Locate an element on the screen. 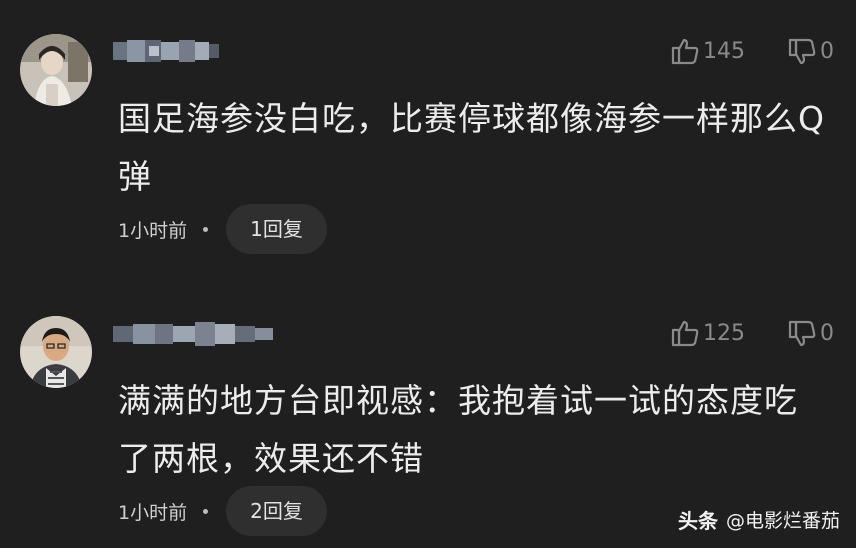  watermark-brand: 头条 is located at coordinates (697, 521).